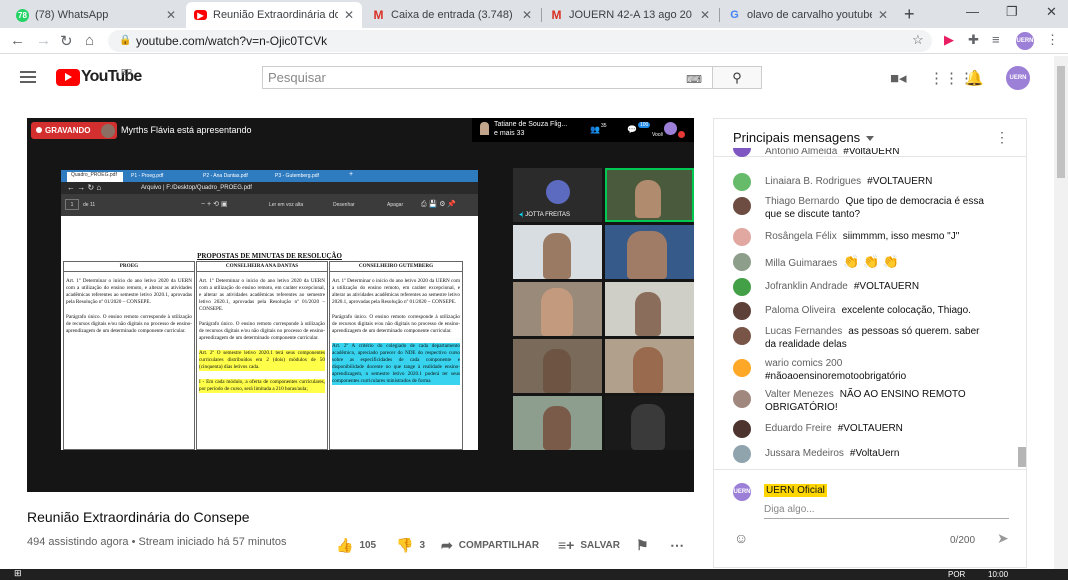 This screenshot has width=1068, height=580. Describe the element at coordinates (1052, 40) in the screenshot. I see `browser-menu-icon: ⋮` at that location.